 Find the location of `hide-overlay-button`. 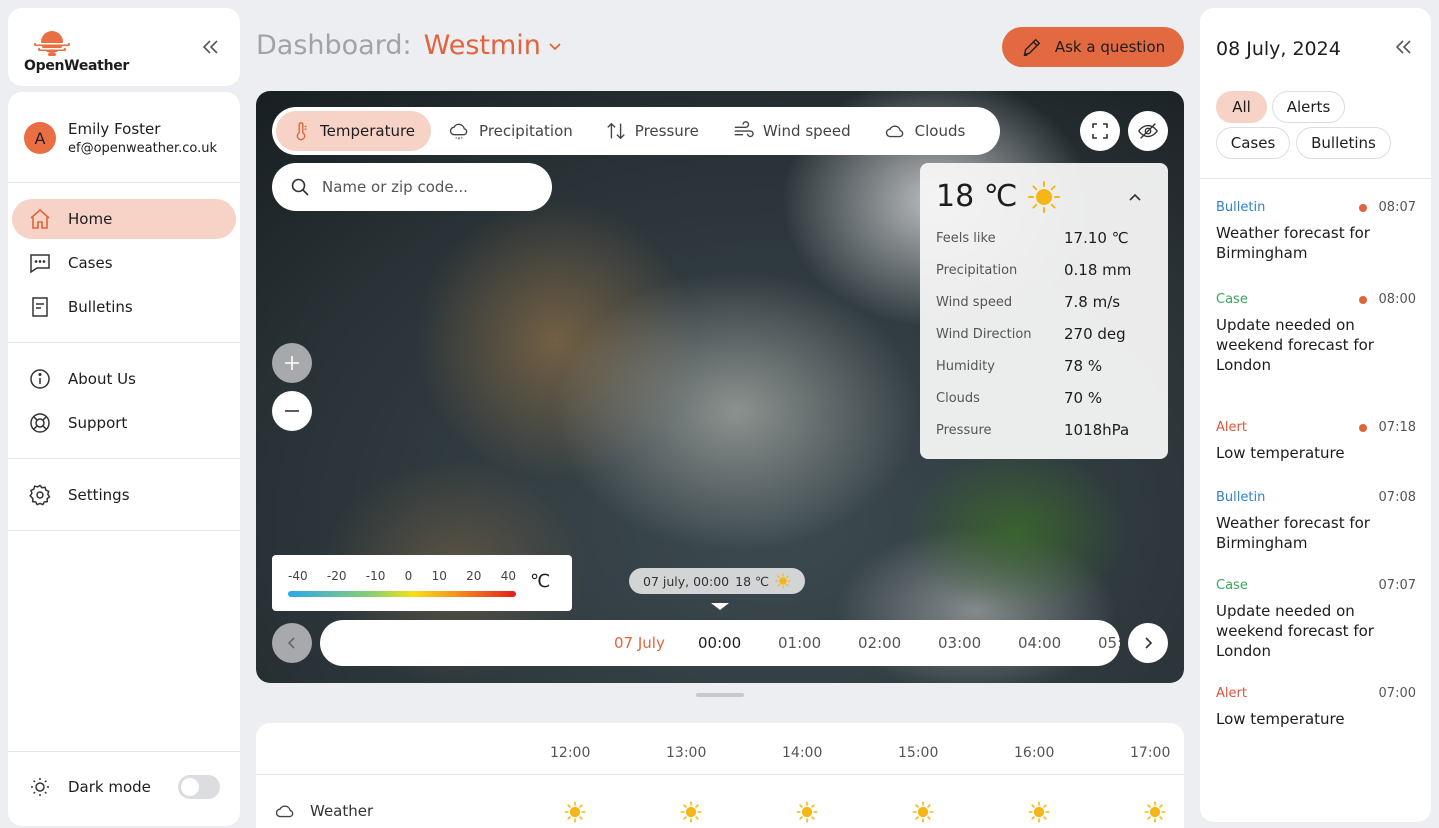

hide-overlay-button is located at coordinates (1148, 131).